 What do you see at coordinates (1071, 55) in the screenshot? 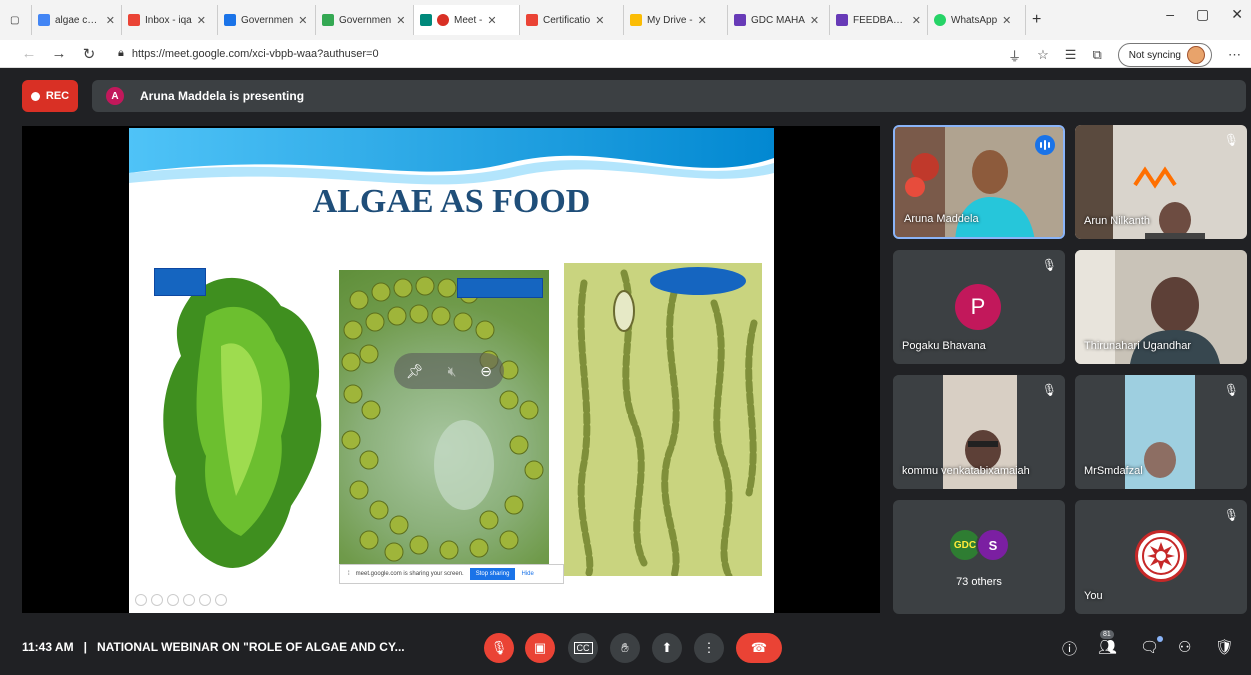
I see `favorites-list-icon: ☰` at bounding box center [1071, 55].